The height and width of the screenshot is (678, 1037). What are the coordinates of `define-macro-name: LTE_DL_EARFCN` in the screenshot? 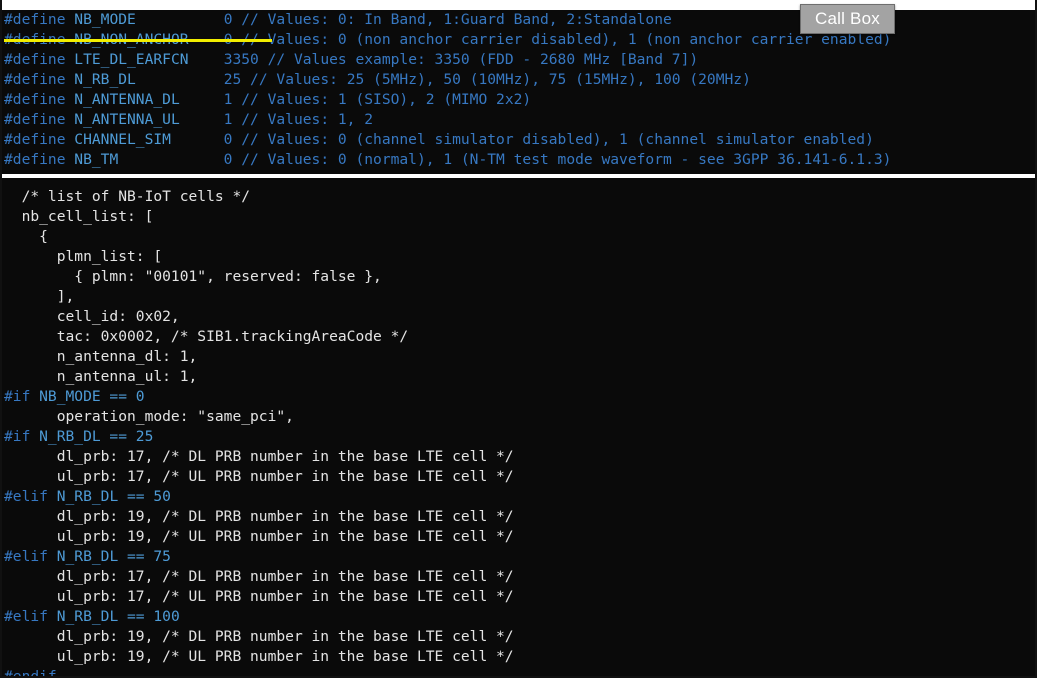 It's located at (131, 59).